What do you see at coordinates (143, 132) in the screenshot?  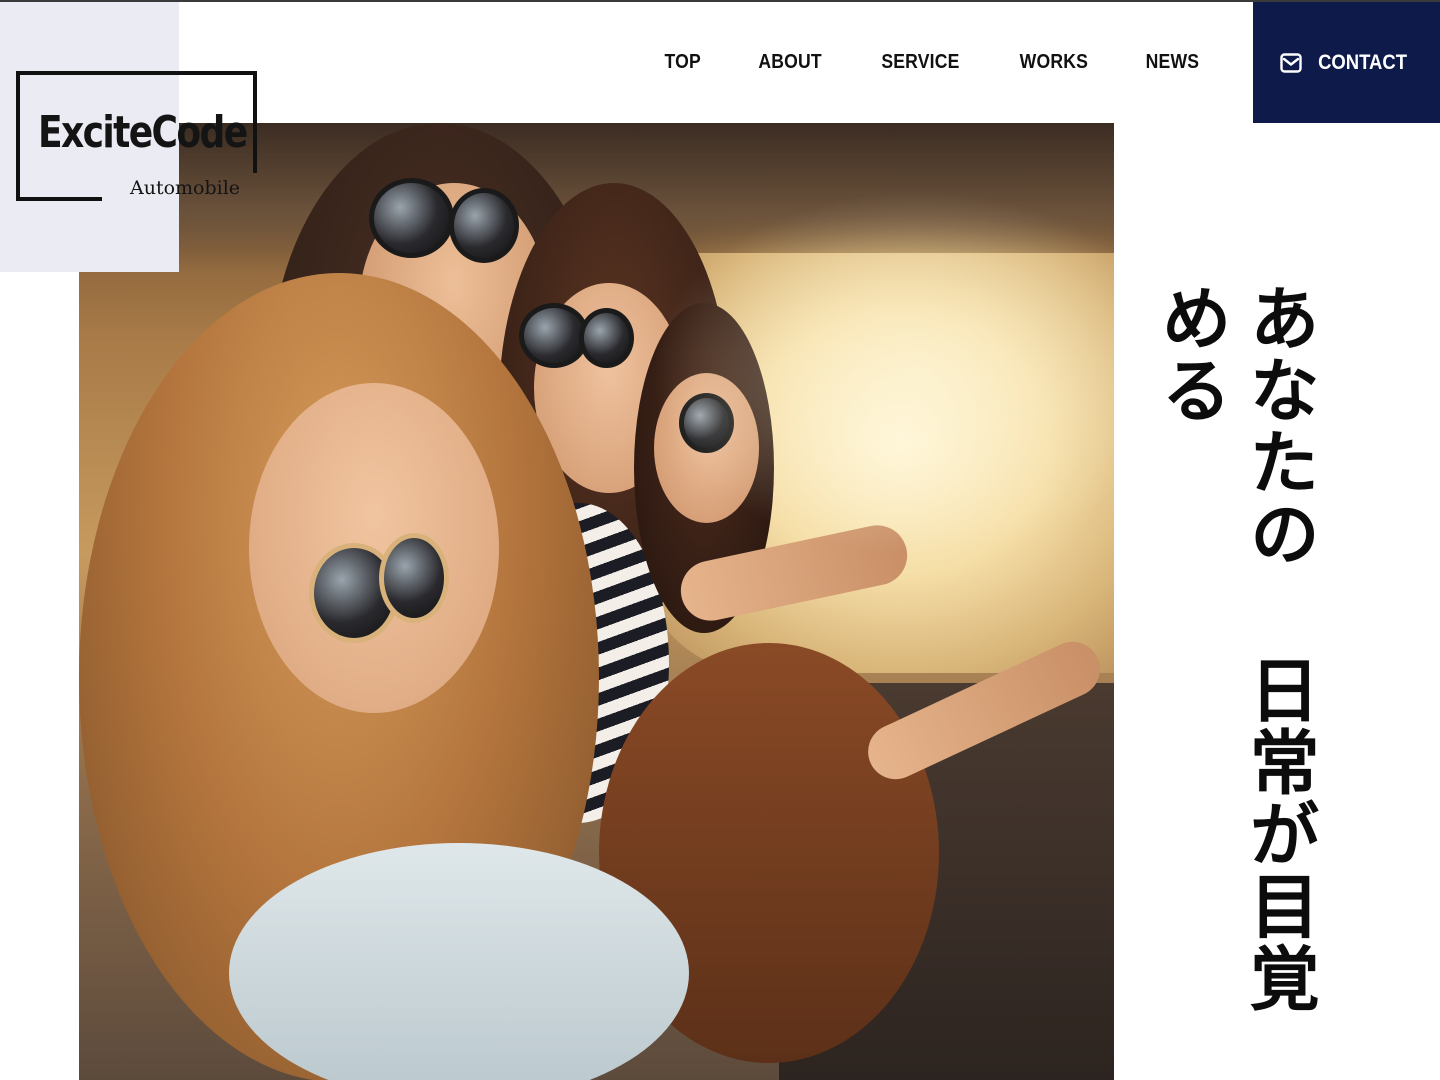 I see `logo-name: ExciteCode` at bounding box center [143, 132].